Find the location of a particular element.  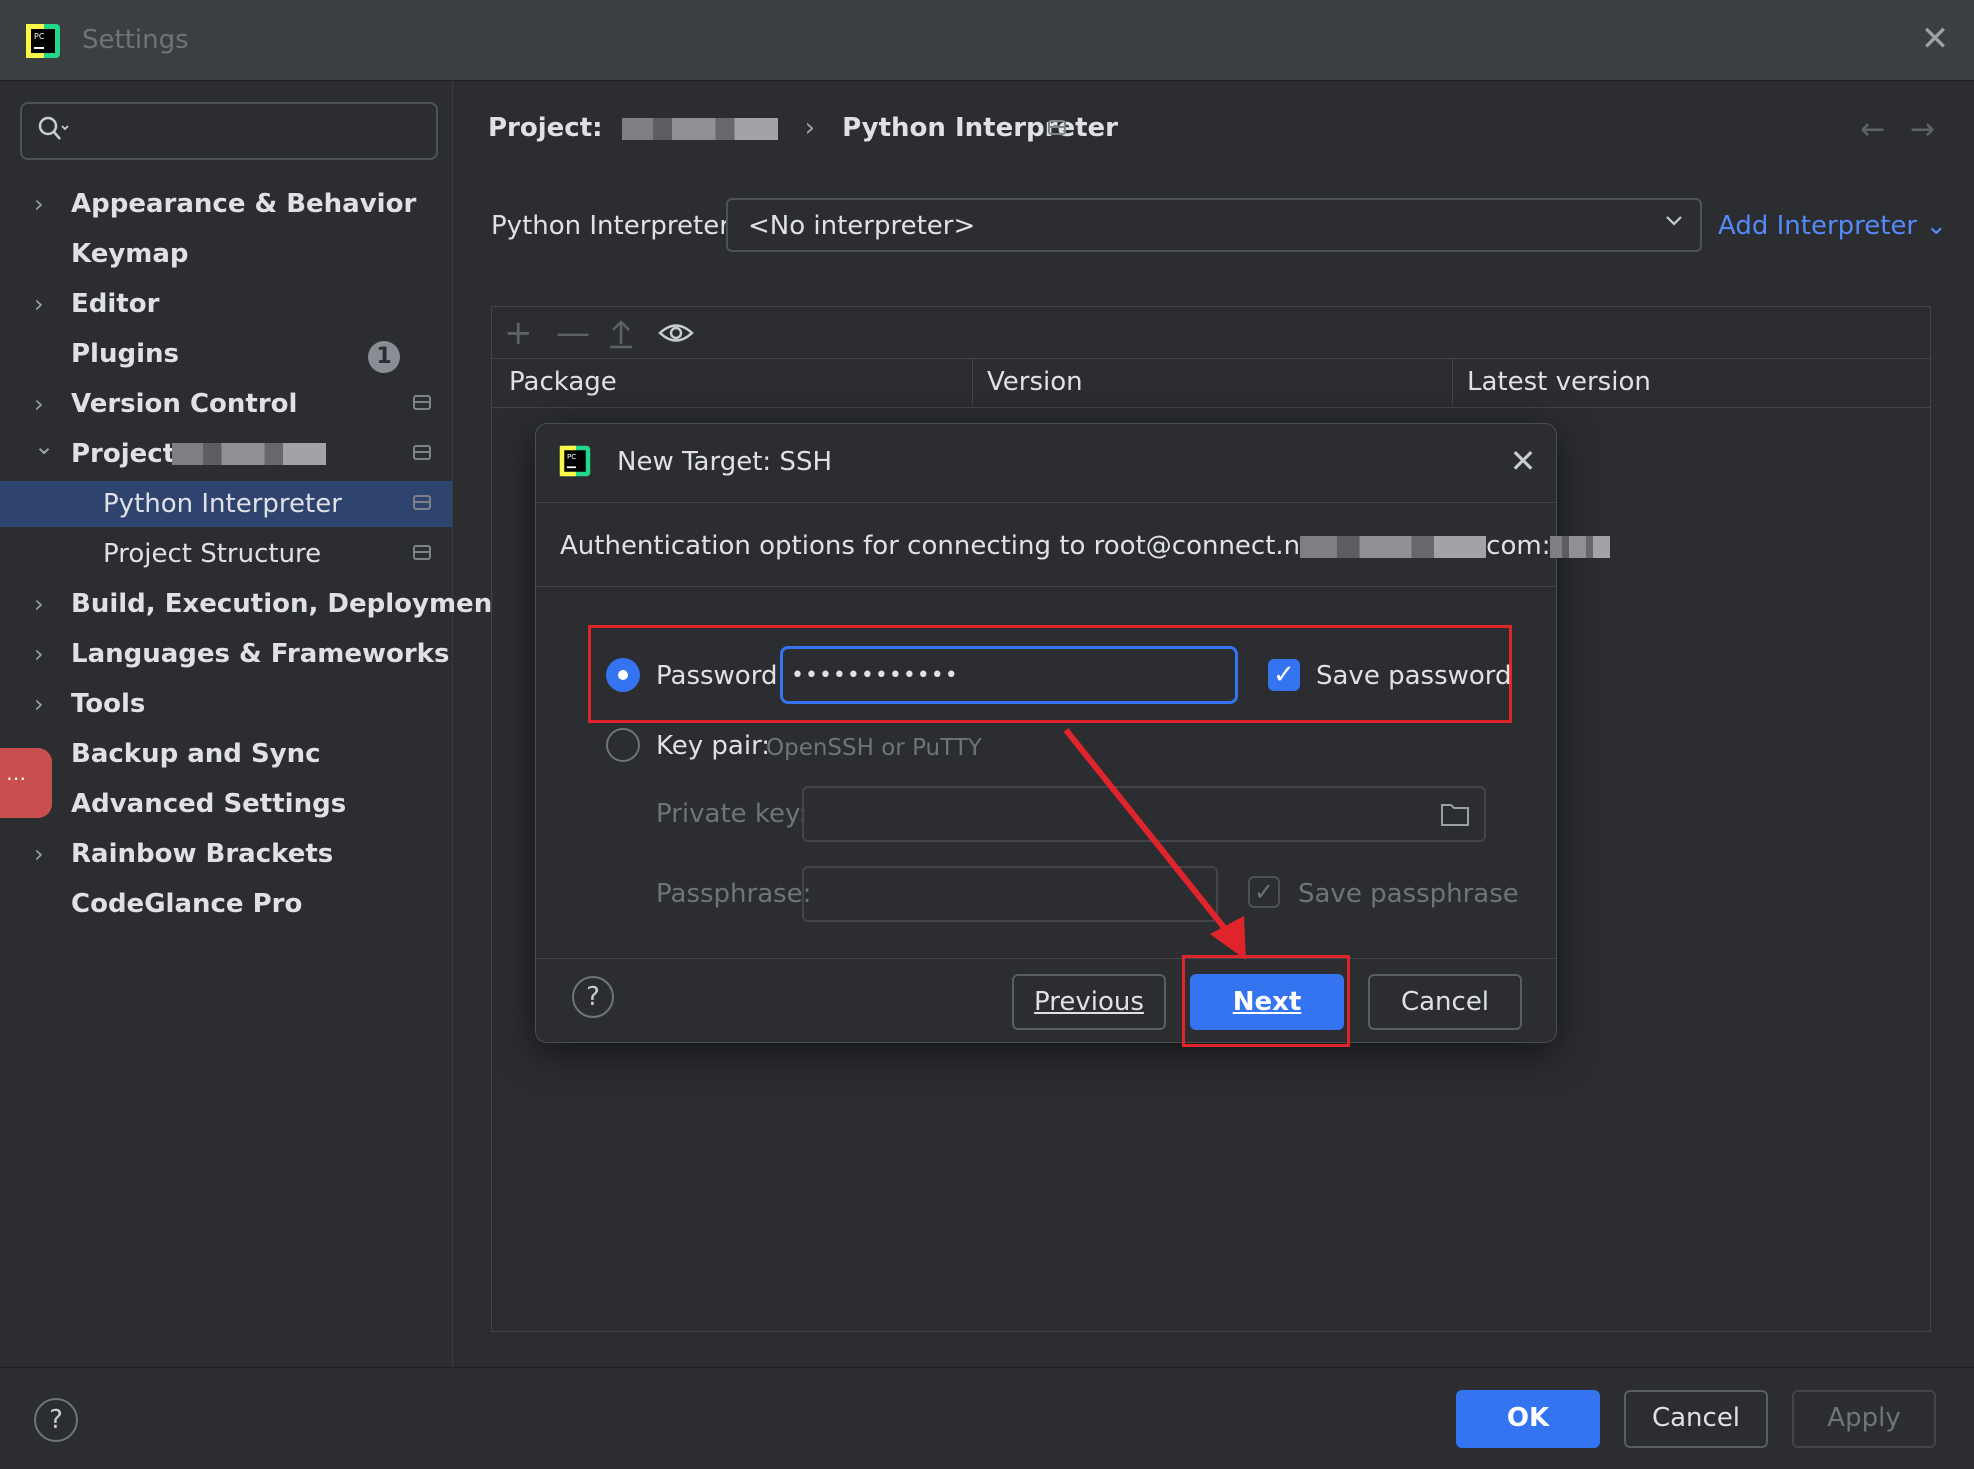

sidebar-item-label: Version Control is located at coordinates (184, 404).